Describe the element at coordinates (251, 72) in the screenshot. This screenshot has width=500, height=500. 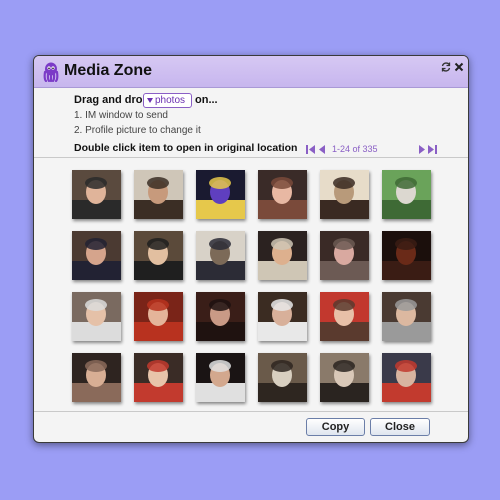
I see `title-bar: Media Zone` at that location.